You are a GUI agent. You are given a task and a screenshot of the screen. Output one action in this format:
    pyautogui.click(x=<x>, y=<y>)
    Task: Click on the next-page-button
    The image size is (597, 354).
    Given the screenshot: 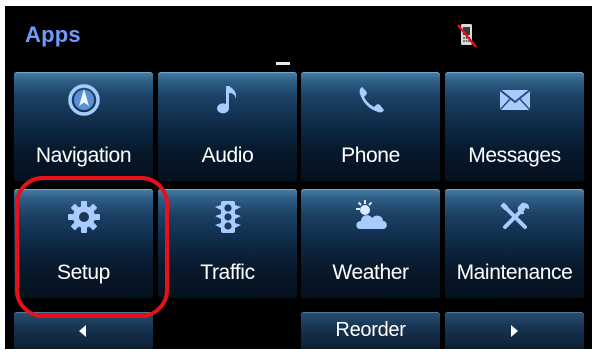 What is the action you would take?
    pyautogui.click(x=514, y=330)
    